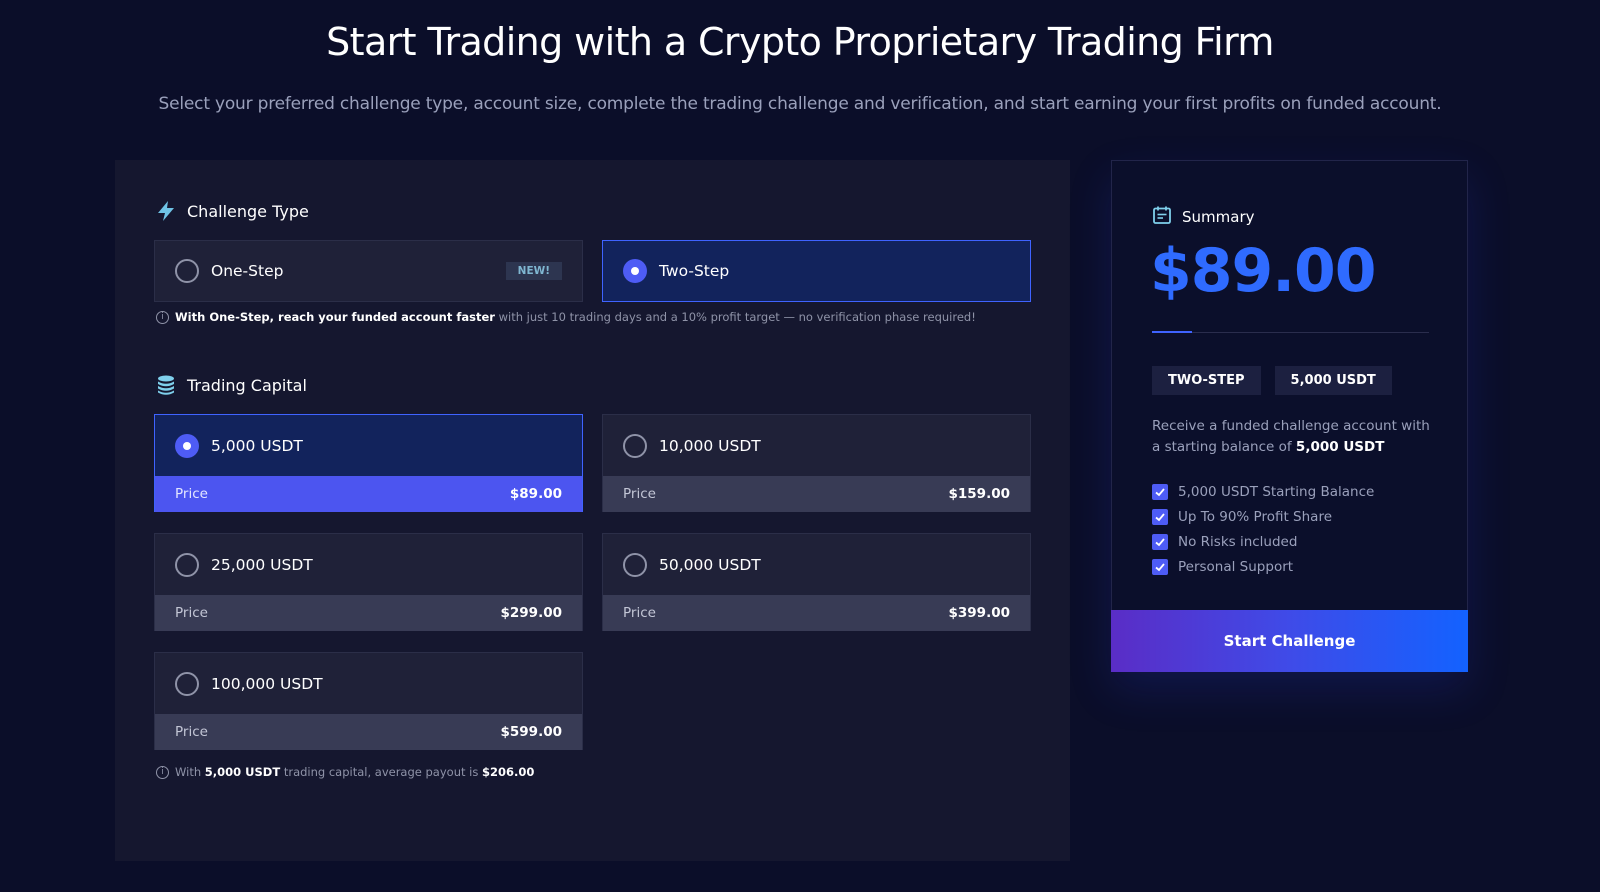  I want to click on calendar-icon, so click(1162, 217).